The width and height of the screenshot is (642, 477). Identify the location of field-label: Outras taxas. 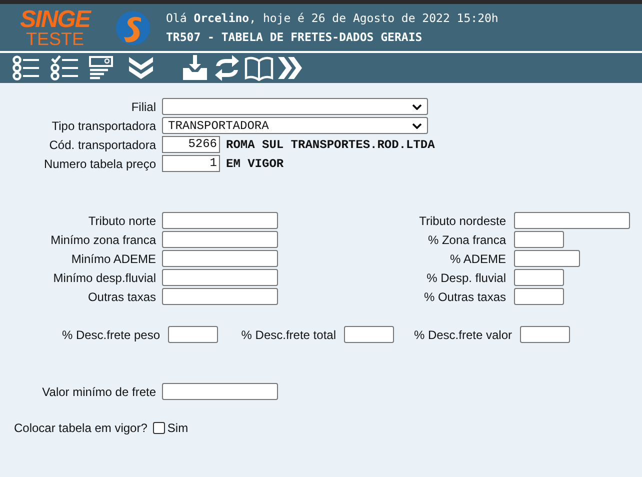
(121, 297).